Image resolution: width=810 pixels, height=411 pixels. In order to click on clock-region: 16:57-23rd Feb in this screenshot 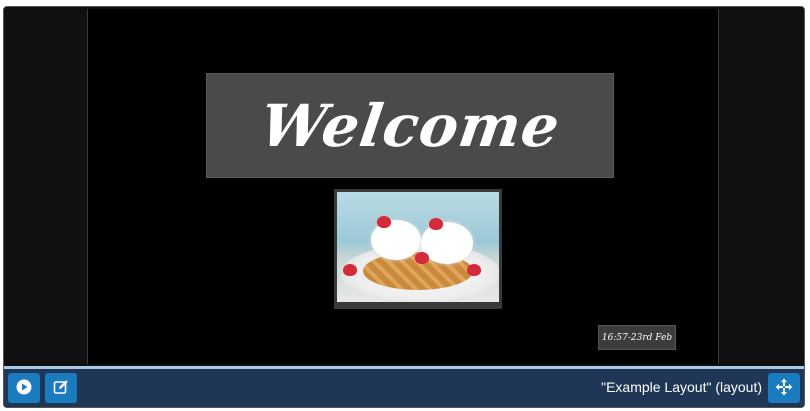, I will do `click(637, 337)`.